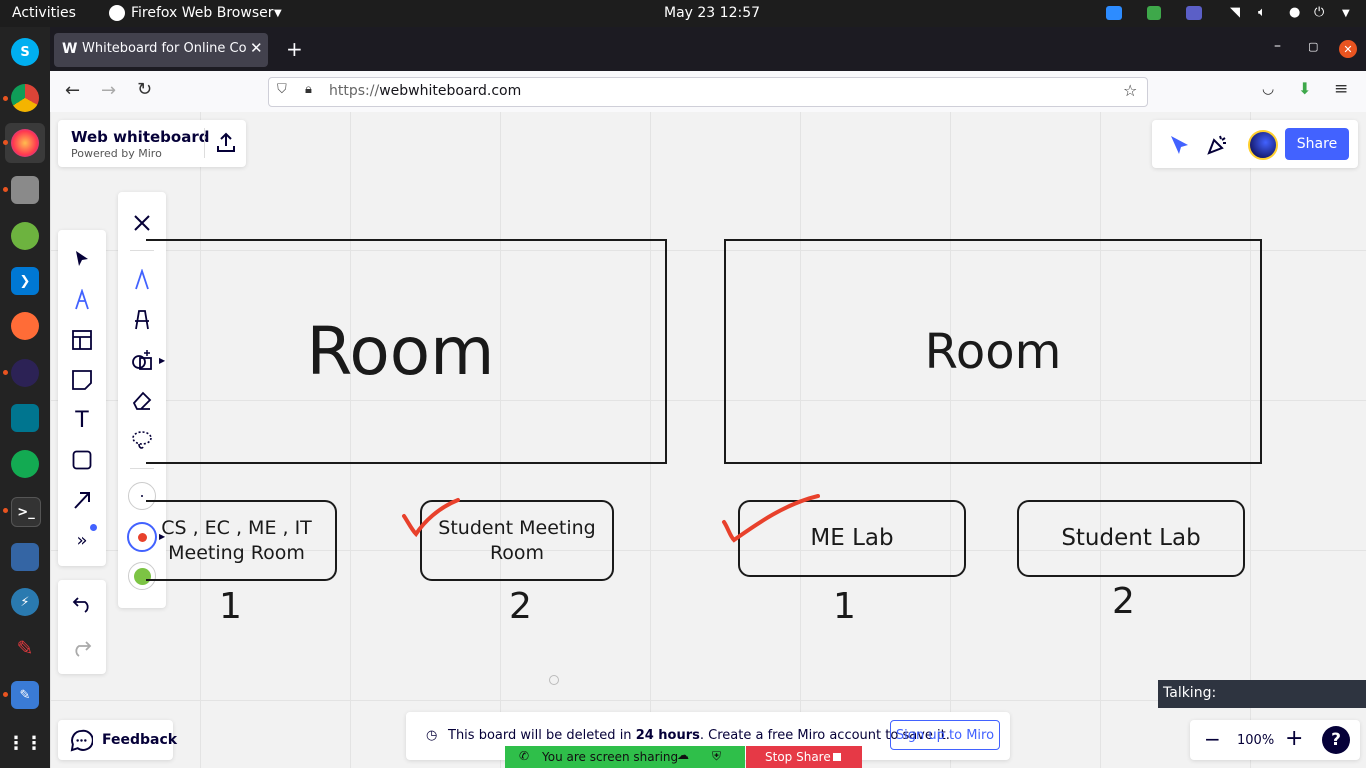  I want to click on sticky-note-text: ME Lab, so click(852, 538).